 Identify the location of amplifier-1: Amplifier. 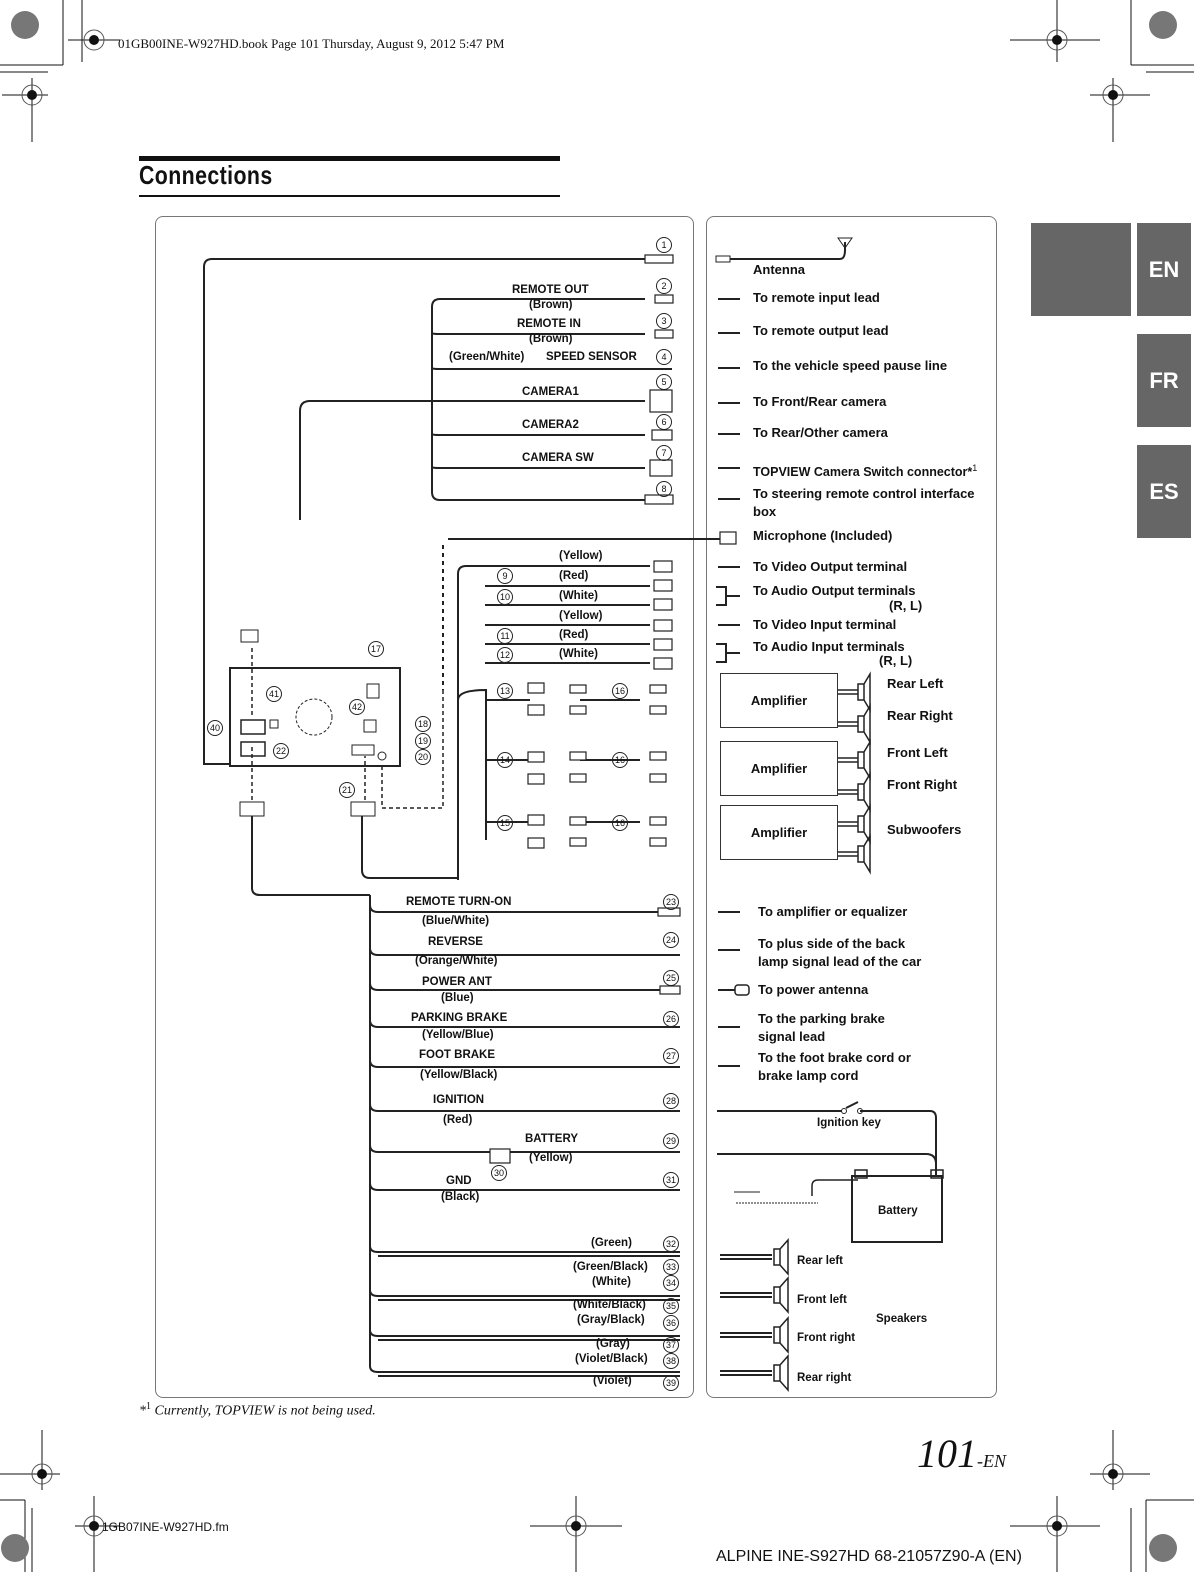
(779, 700).